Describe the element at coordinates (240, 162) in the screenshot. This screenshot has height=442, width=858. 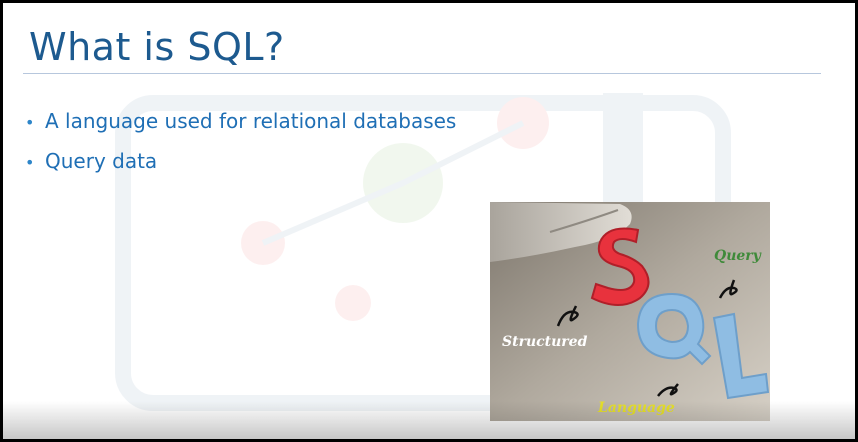
I see `bullet-item: • Query data` at that location.